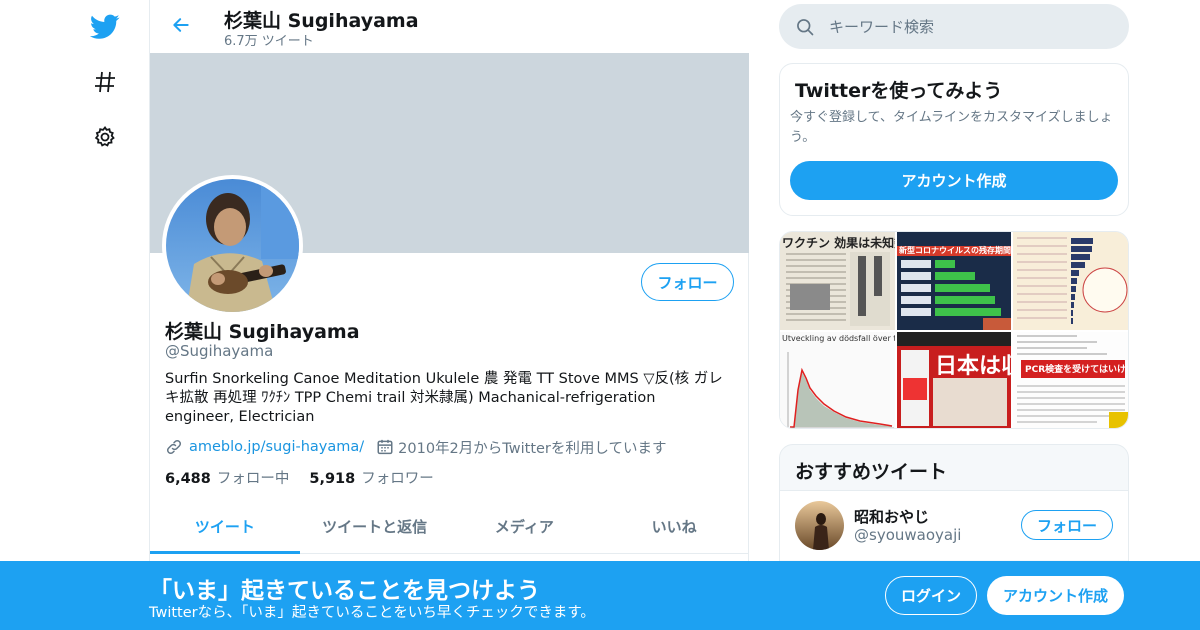  What do you see at coordinates (532, 448) in the screenshot?
I see `joined-date: 2010年2月からTwitterを利用しています` at bounding box center [532, 448].